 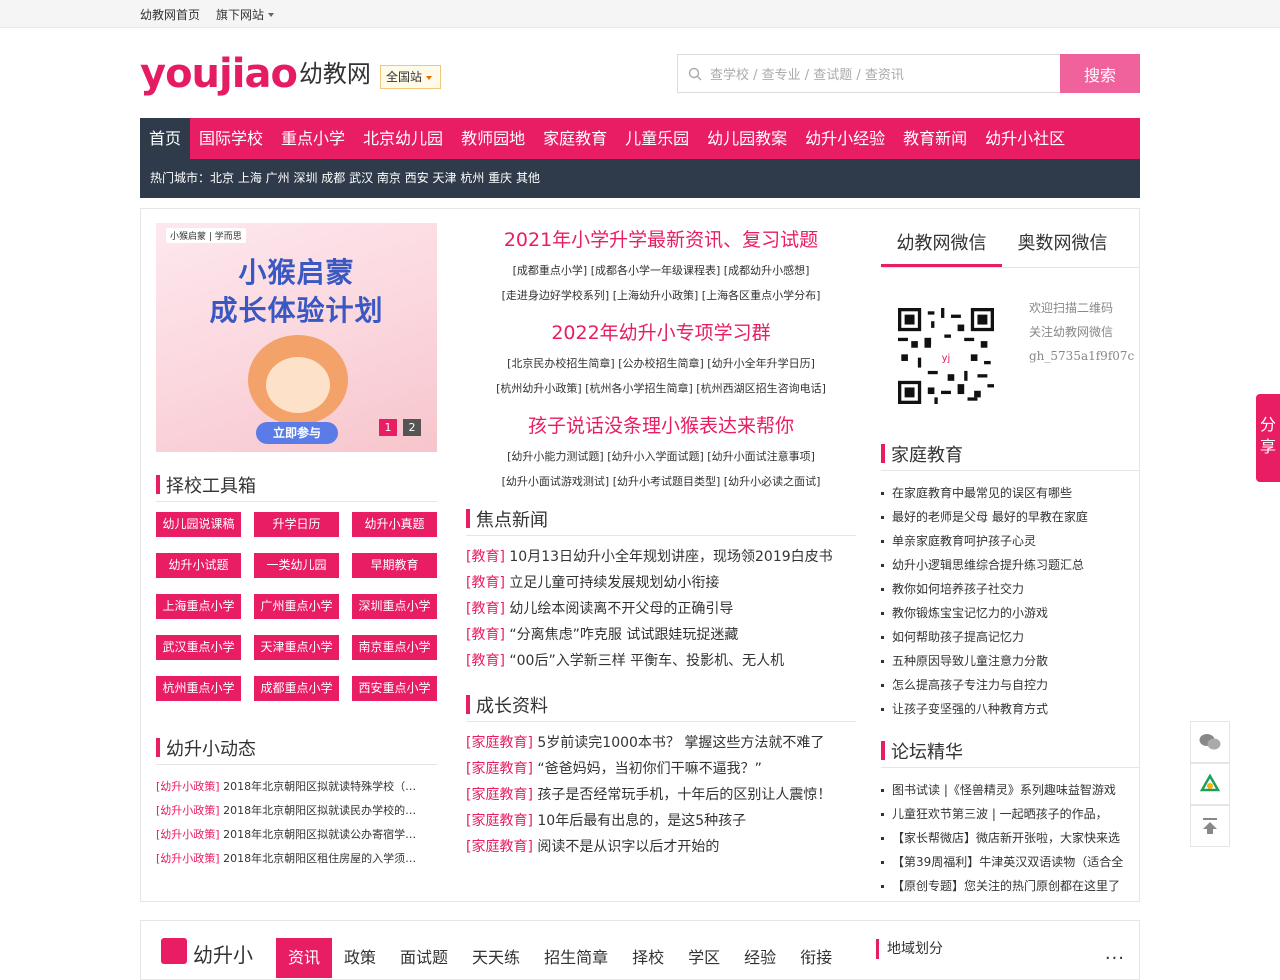 I want to click on site-logo: youjiao 幼教网, so click(x=255, y=74).